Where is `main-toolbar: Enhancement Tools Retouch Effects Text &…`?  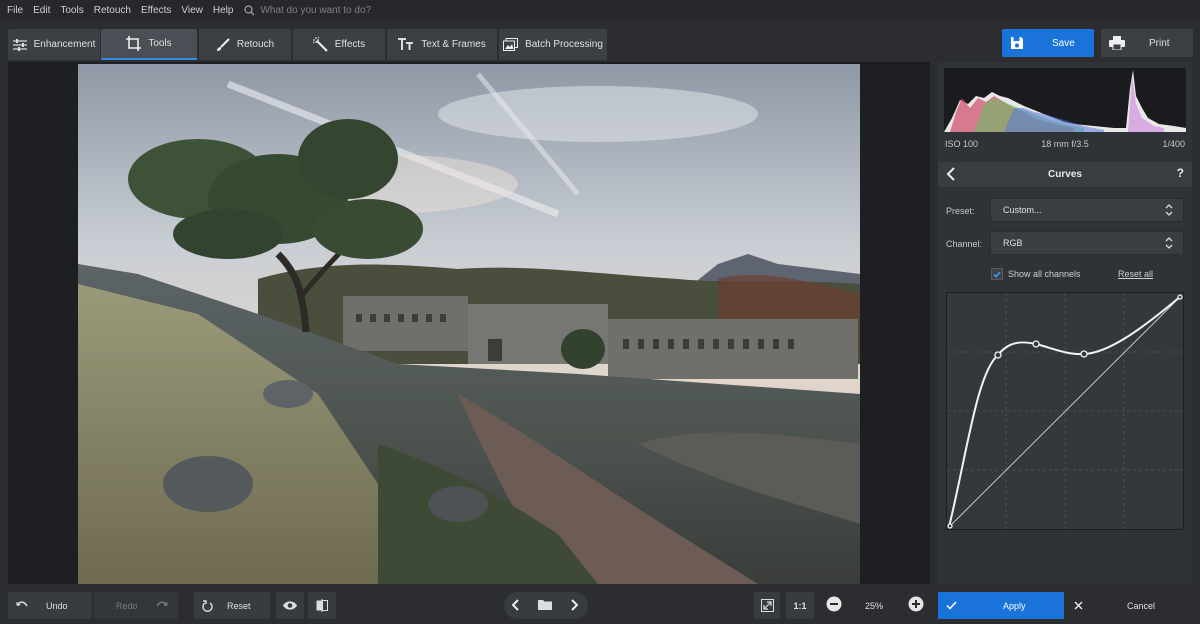 main-toolbar: Enhancement Tools Retouch Effects Text &… is located at coordinates (600, 43).